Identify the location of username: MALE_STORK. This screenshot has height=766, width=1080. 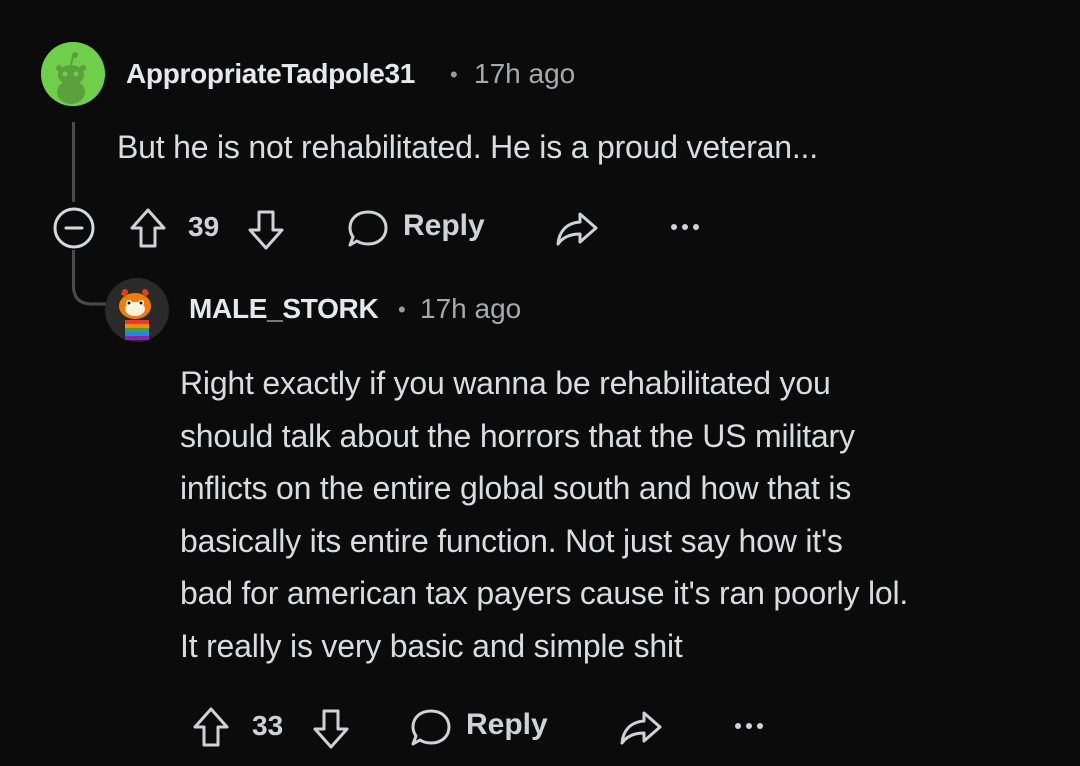
(284, 309).